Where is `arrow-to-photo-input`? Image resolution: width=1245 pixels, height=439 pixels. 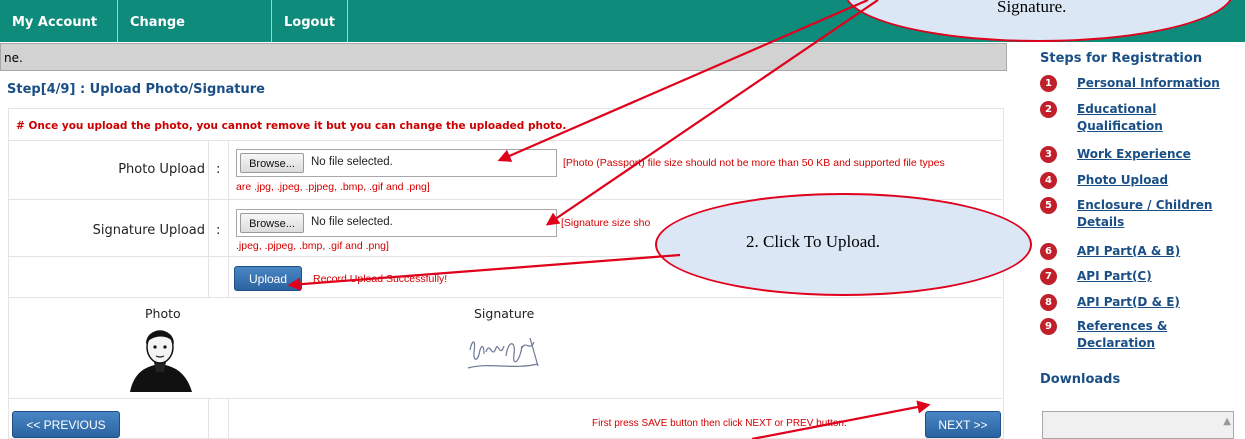 arrow-to-photo-input is located at coordinates (683, 81).